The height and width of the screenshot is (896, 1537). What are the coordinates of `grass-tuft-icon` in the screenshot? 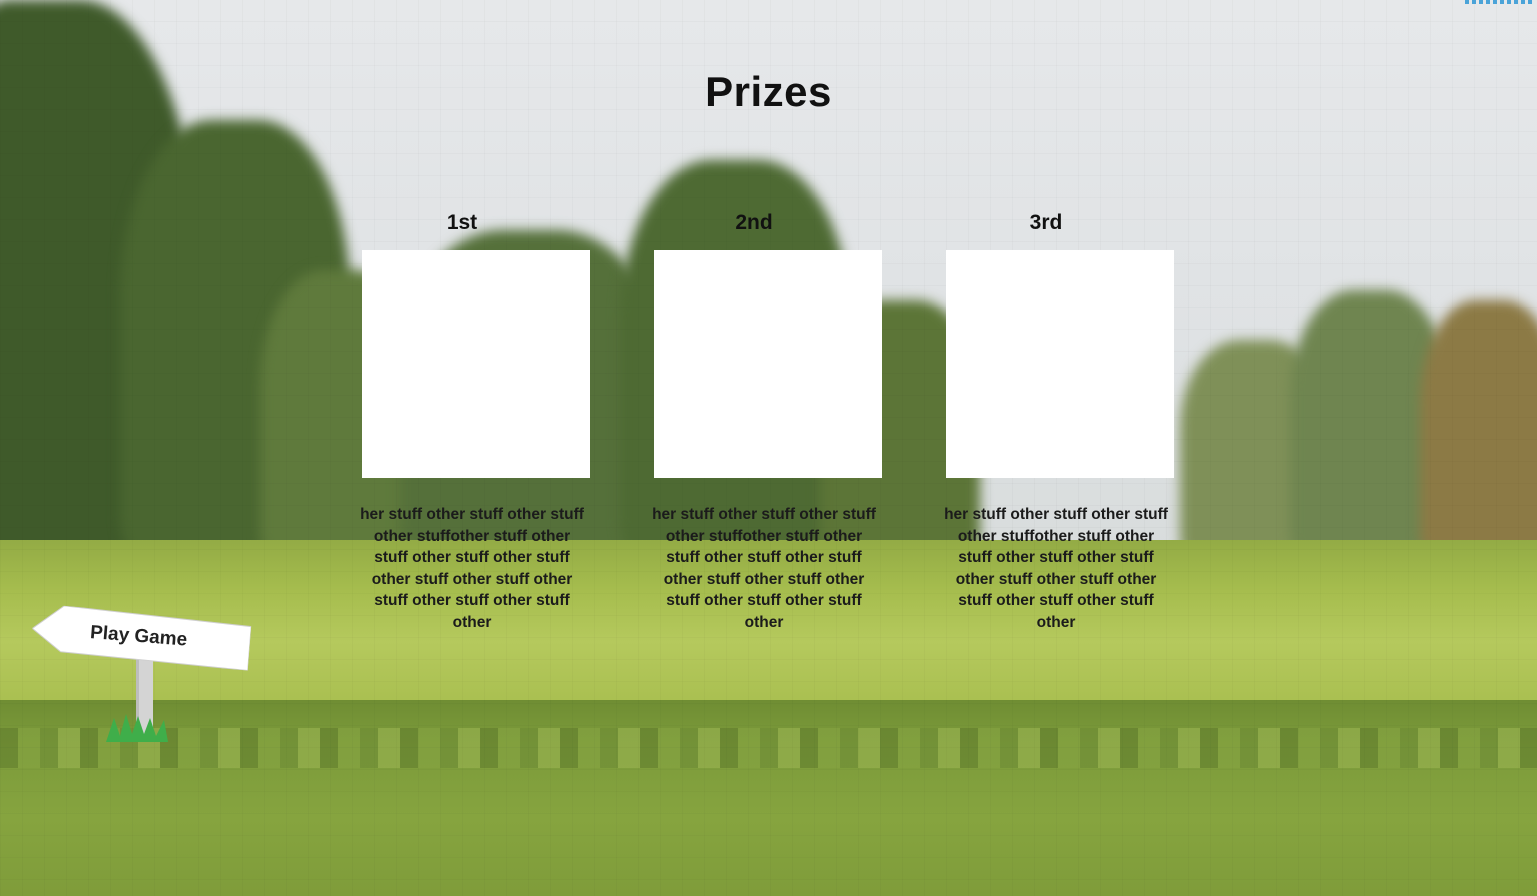 It's located at (137, 728).